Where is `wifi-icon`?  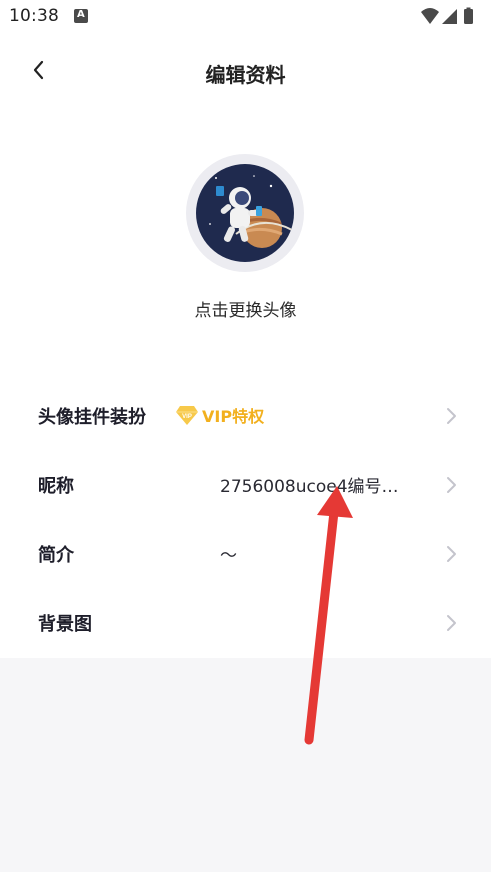
wifi-icon is located at coordinates (430, 16).